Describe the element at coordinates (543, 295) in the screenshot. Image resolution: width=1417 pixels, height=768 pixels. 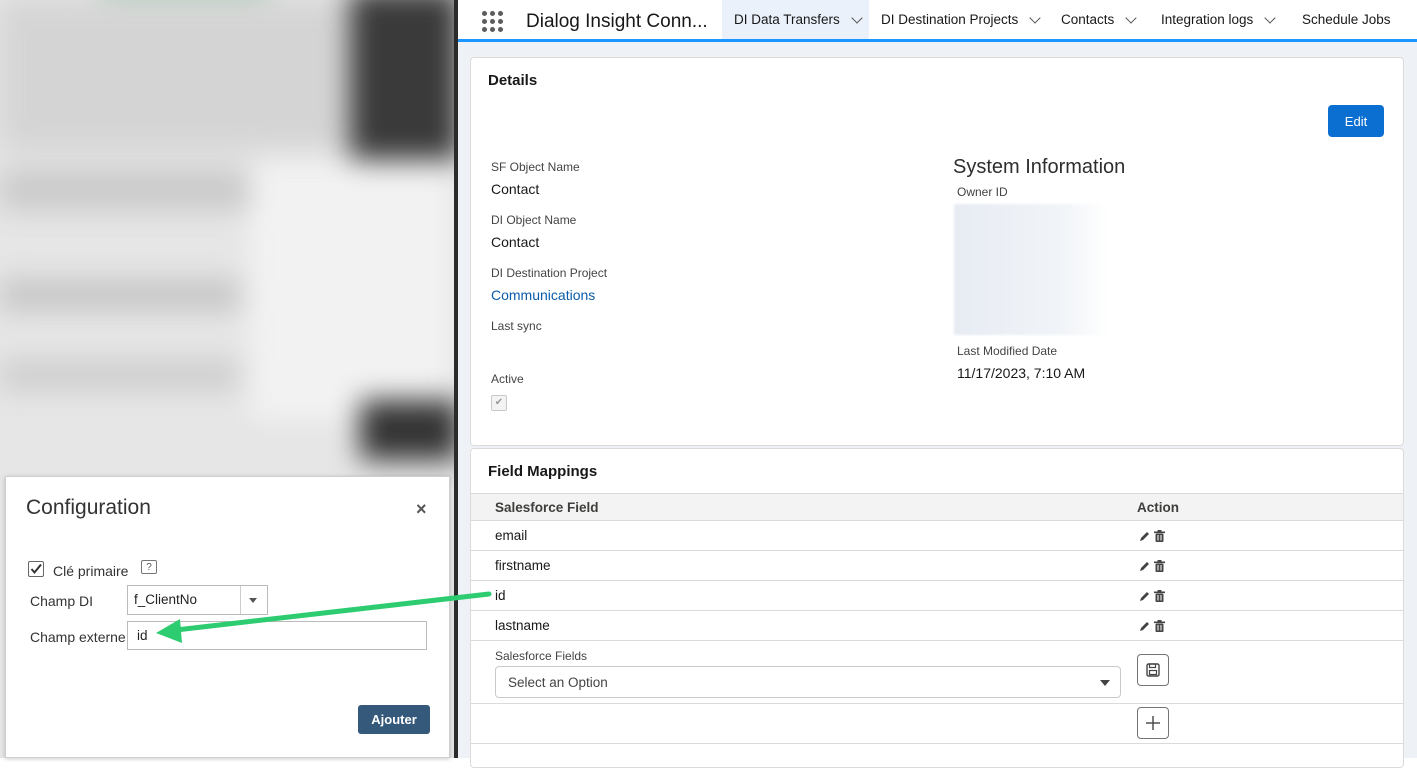
I see `di-destination-project-link: Communications` at that location.